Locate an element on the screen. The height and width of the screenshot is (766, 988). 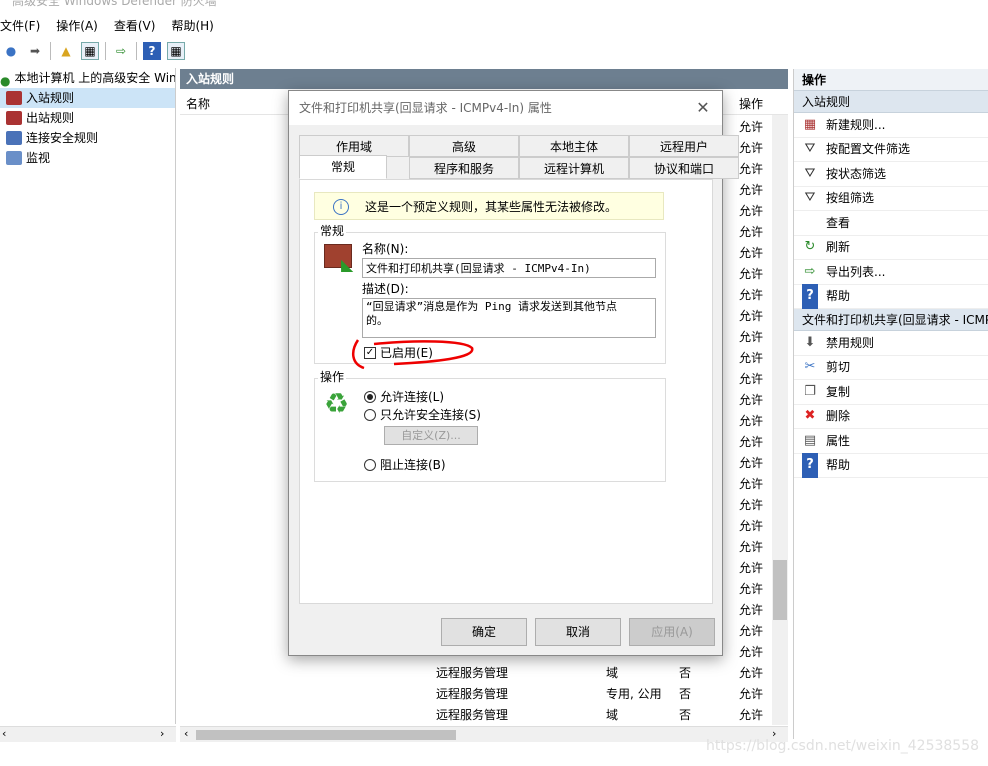
tree-item-connection-security: 连接安全规则 is located at coordinates (87, 138).